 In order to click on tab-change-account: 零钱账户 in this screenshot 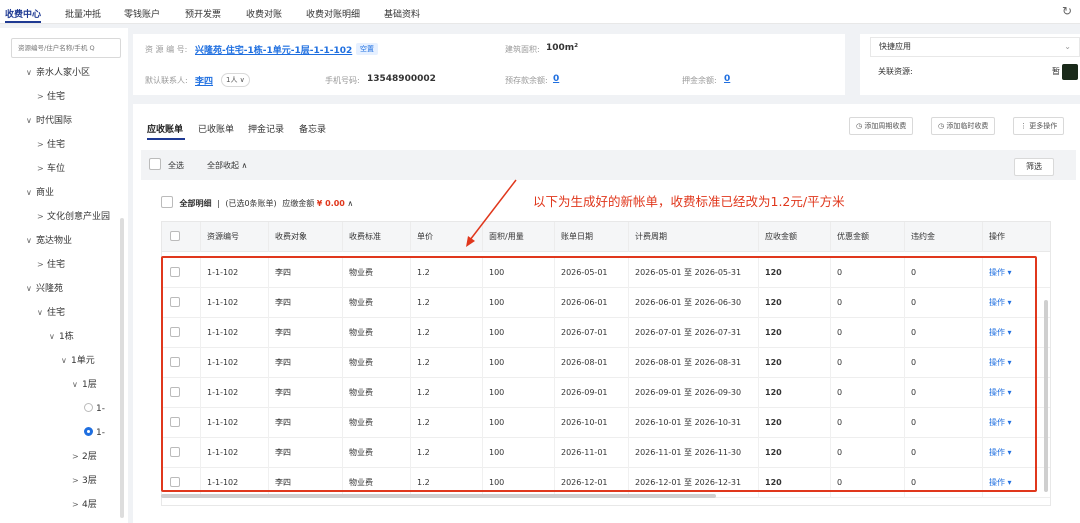, I will do `click(142, 13)`.